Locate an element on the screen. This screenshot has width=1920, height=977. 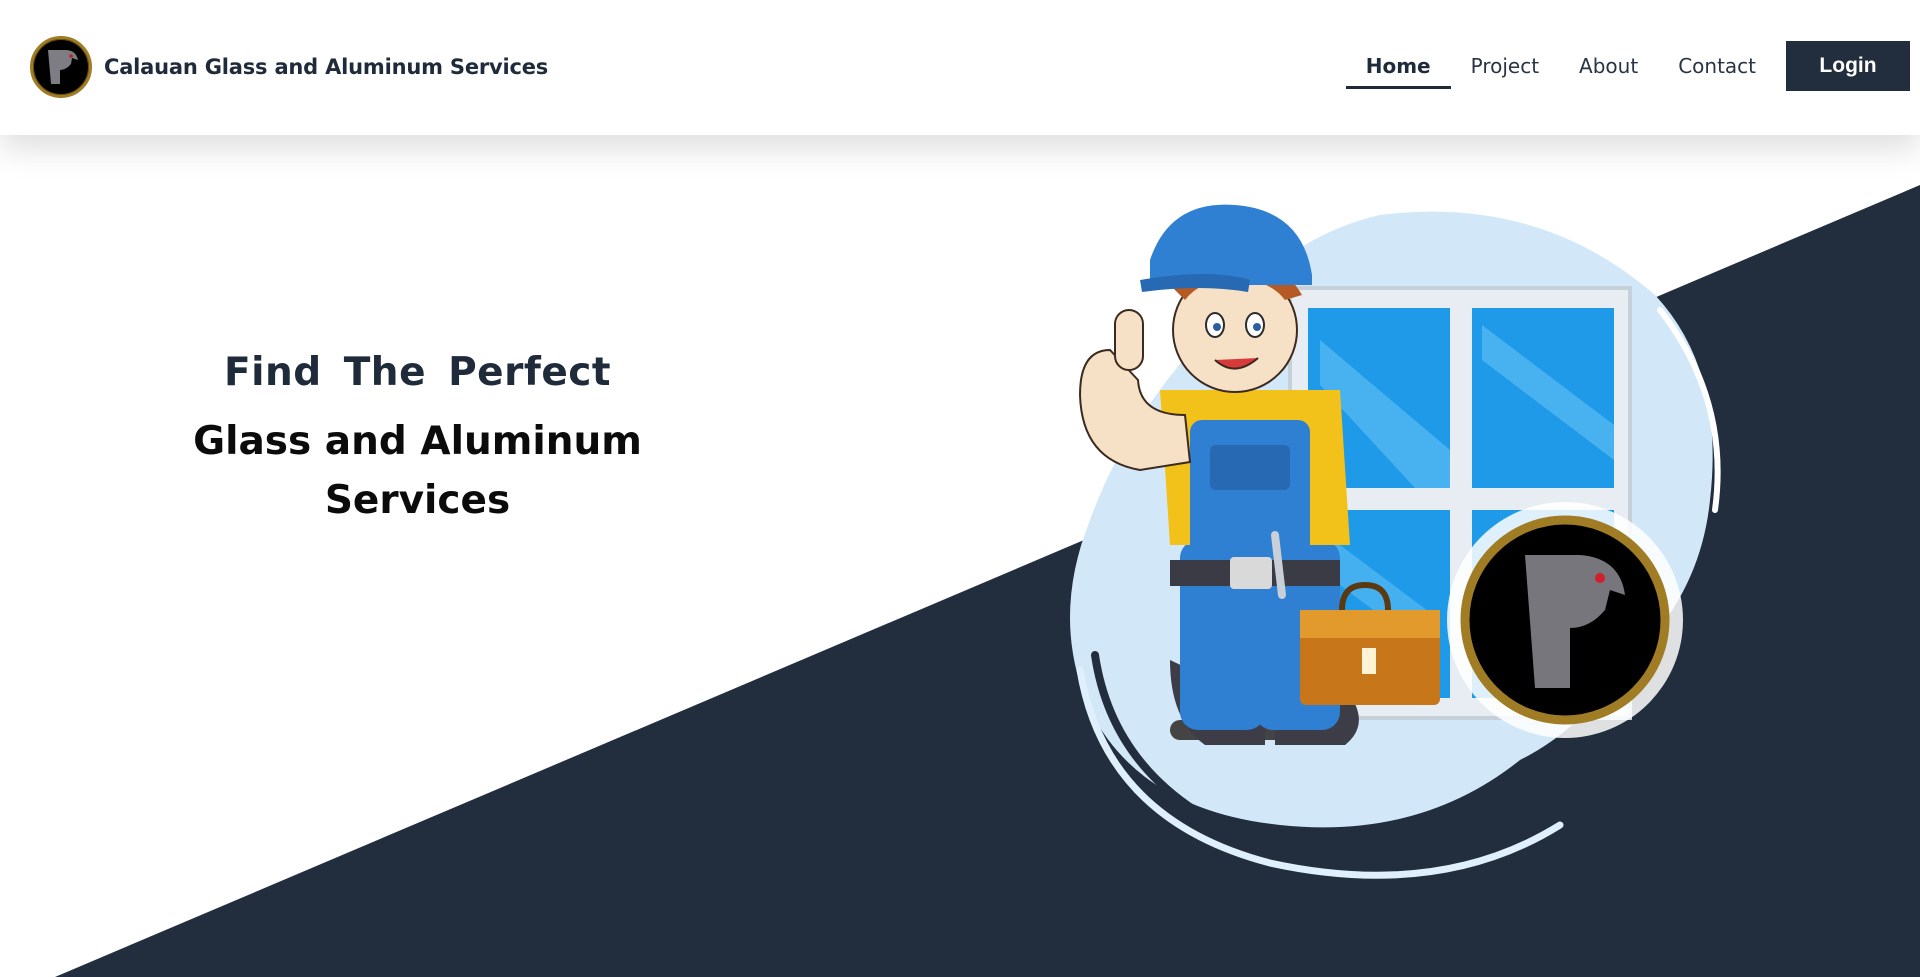
nav-about: About is located at coordinates (1608, 66).